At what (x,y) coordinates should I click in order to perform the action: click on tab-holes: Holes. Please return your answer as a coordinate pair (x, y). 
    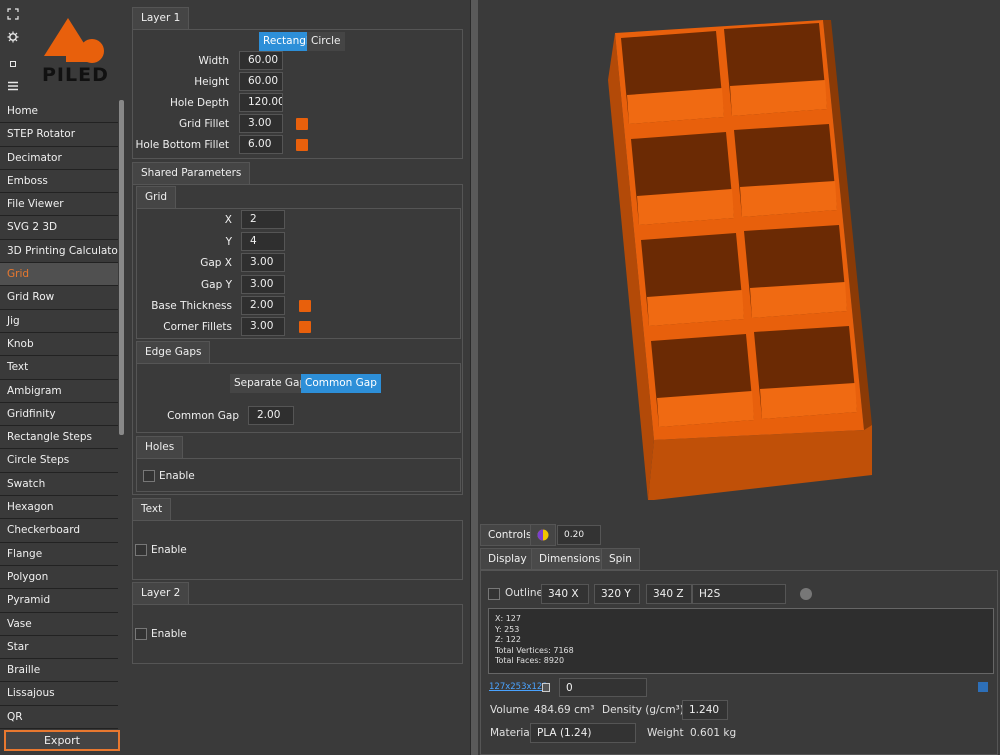
    Looking at the image, I should click on (160, 447).